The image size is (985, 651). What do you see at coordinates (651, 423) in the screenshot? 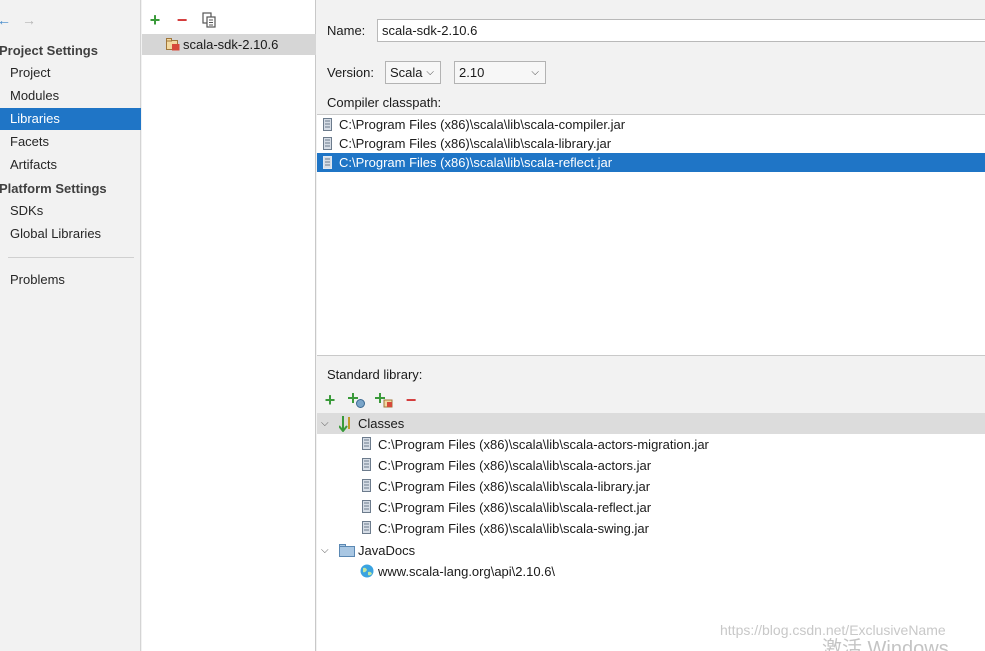
I see `tree-node-classes: ⌵ Classes` at bounding box center [651, 423].